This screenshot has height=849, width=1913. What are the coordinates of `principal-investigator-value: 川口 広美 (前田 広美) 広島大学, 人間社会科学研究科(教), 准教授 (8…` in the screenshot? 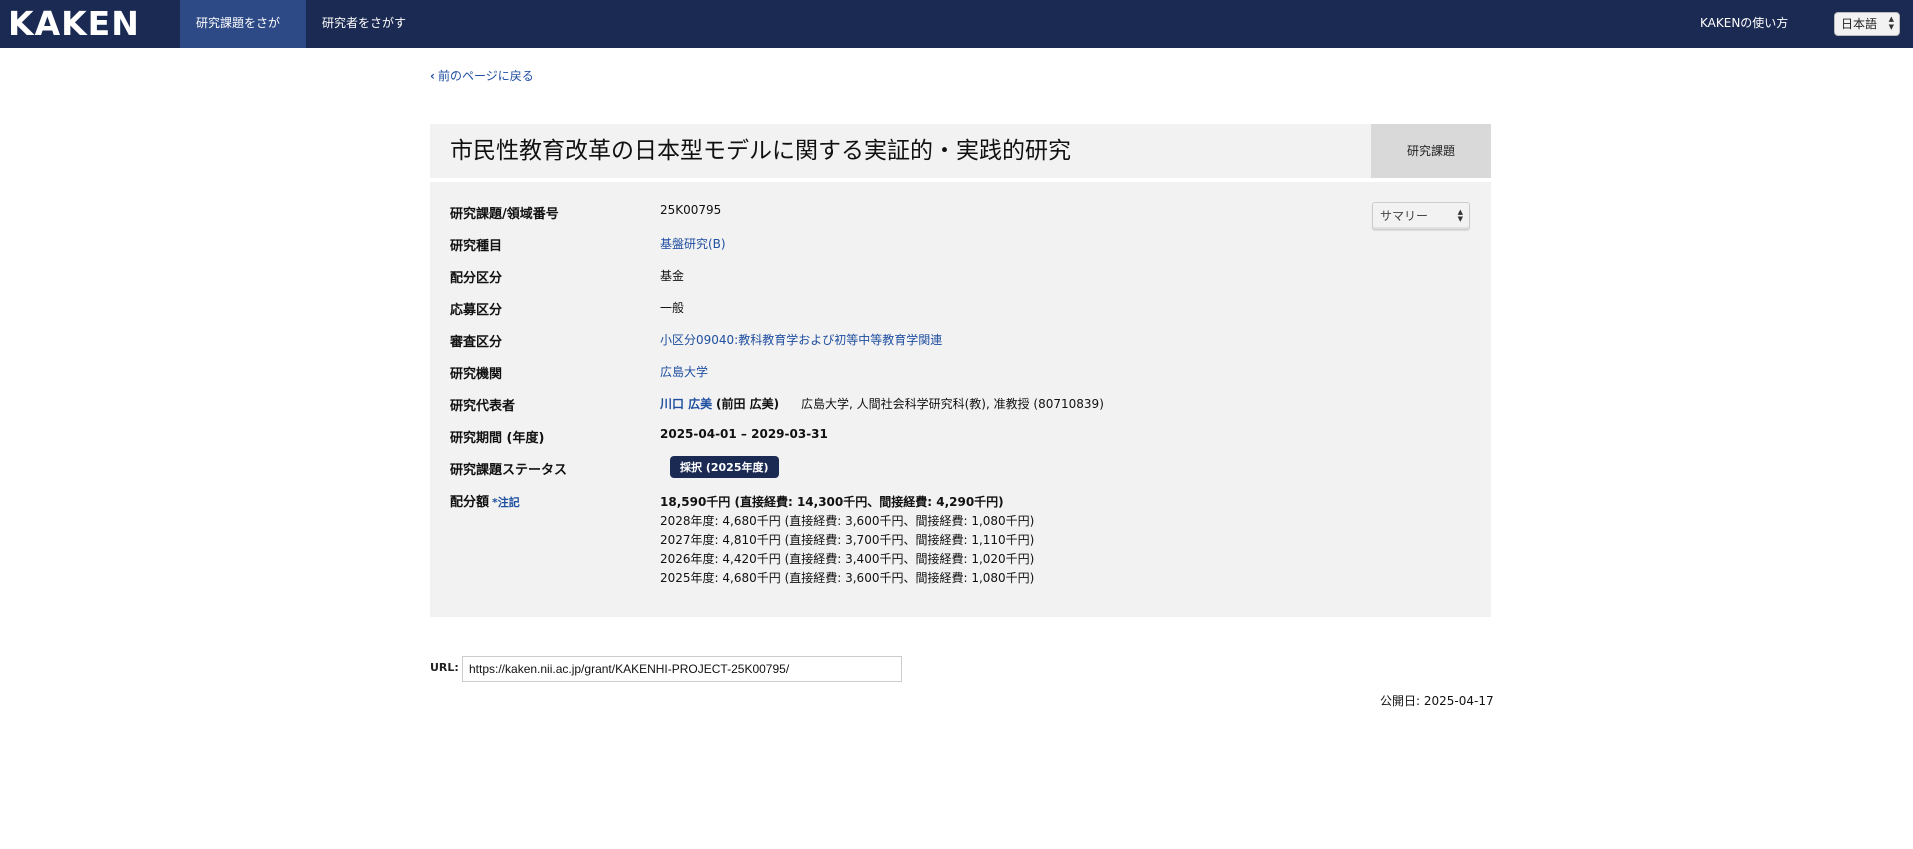 It's located at (882, 403).